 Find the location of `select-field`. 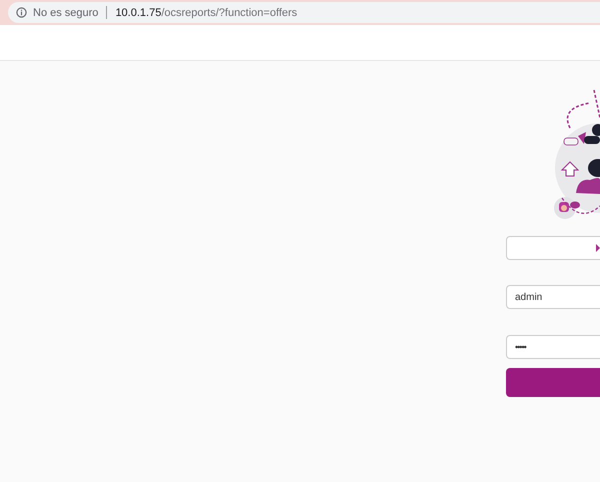

select-field is located at coordinates (553, 248).